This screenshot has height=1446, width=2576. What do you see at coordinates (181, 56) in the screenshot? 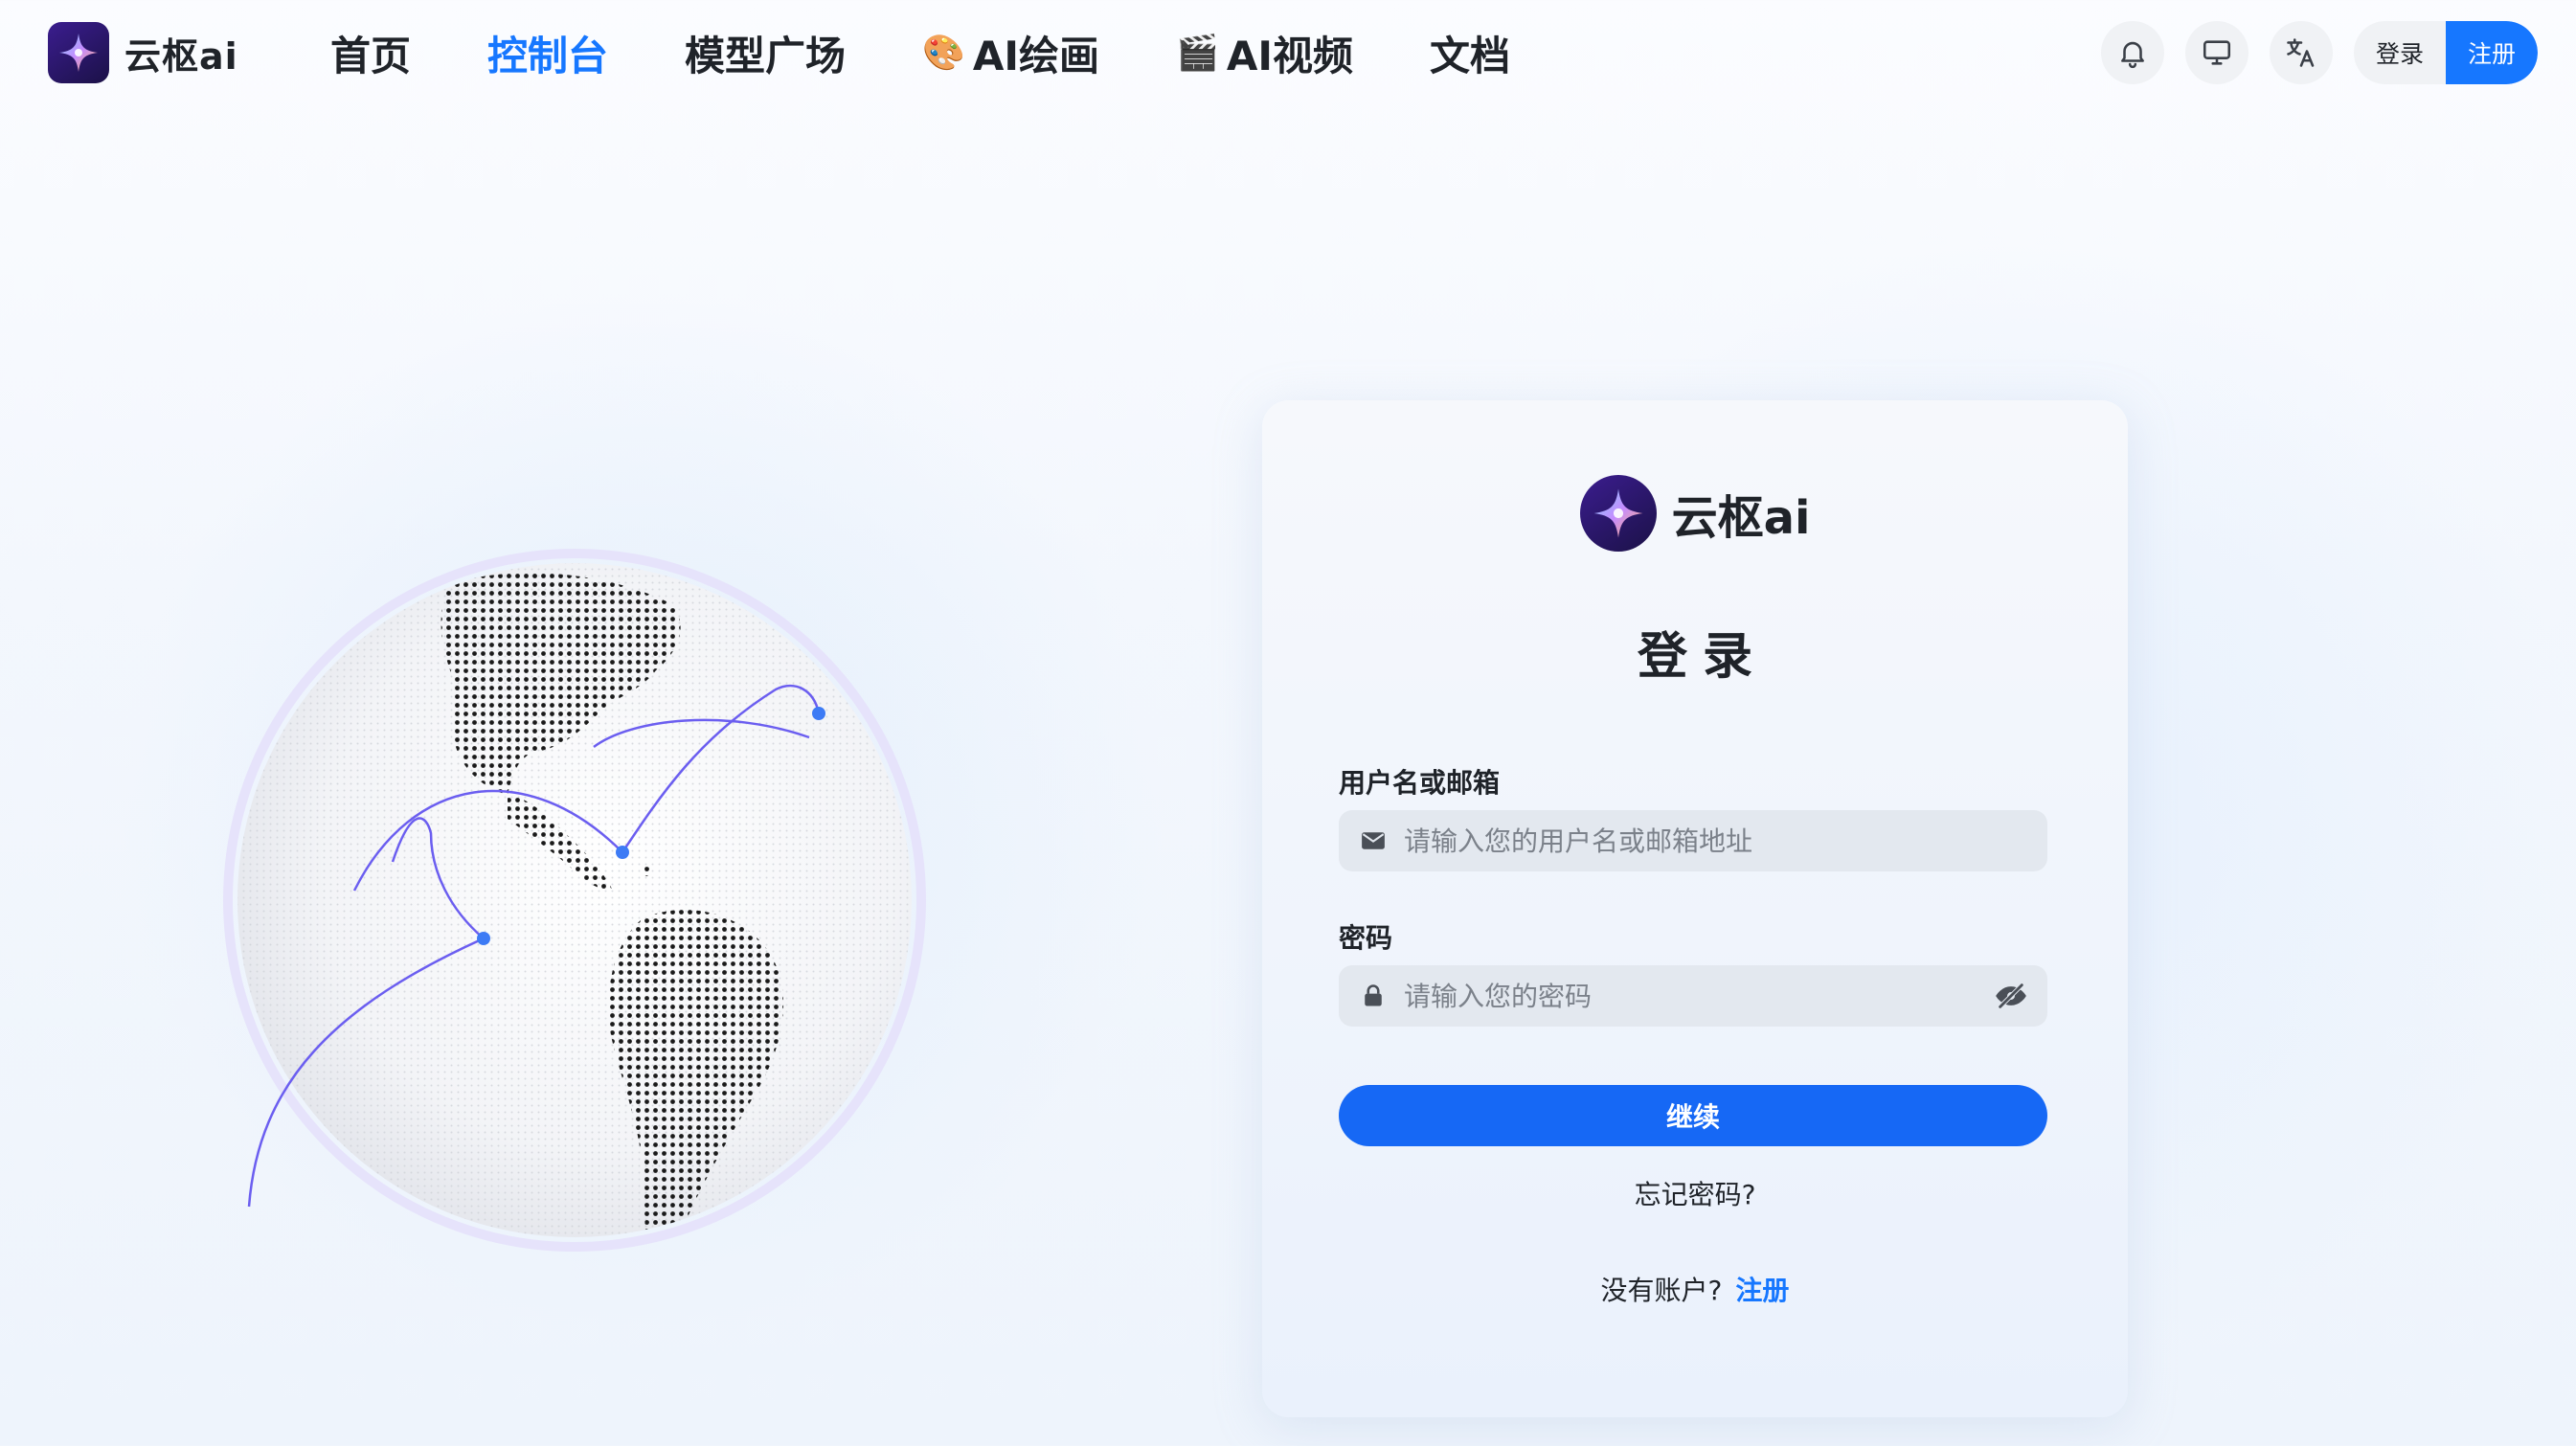
I see `brand-name: 云枢ai` at bounding box center [181, 56].